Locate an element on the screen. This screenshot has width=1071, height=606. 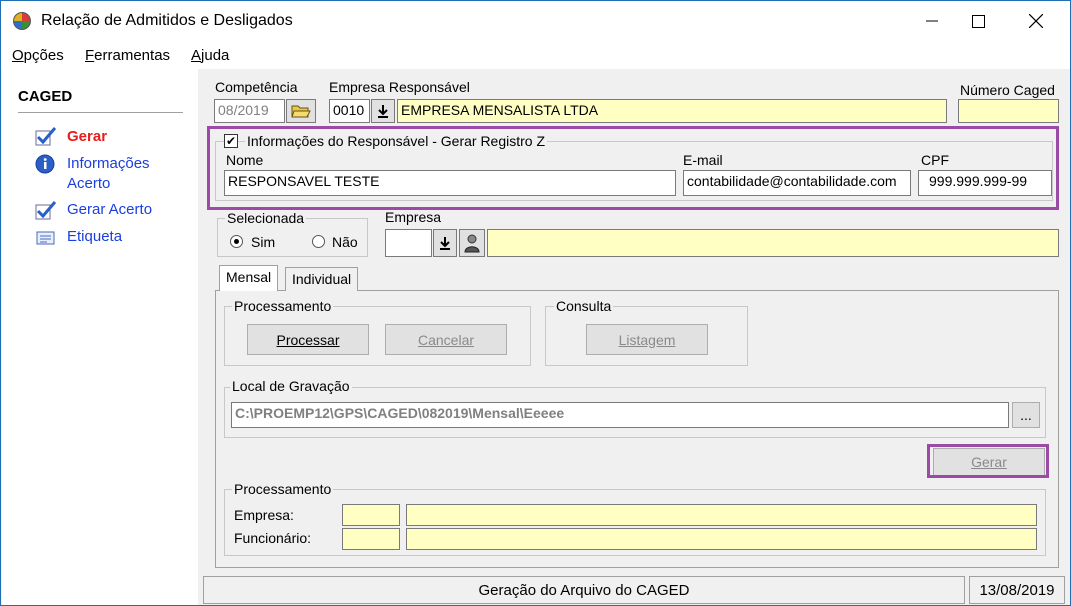
gravacao-title: Local de Gravação is located at coordinates (291, 386).